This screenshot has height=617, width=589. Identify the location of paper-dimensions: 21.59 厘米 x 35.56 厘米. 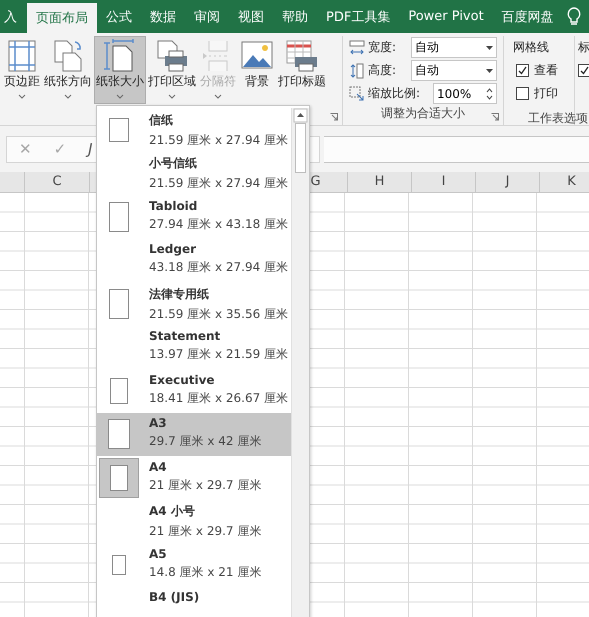
(218, 314).